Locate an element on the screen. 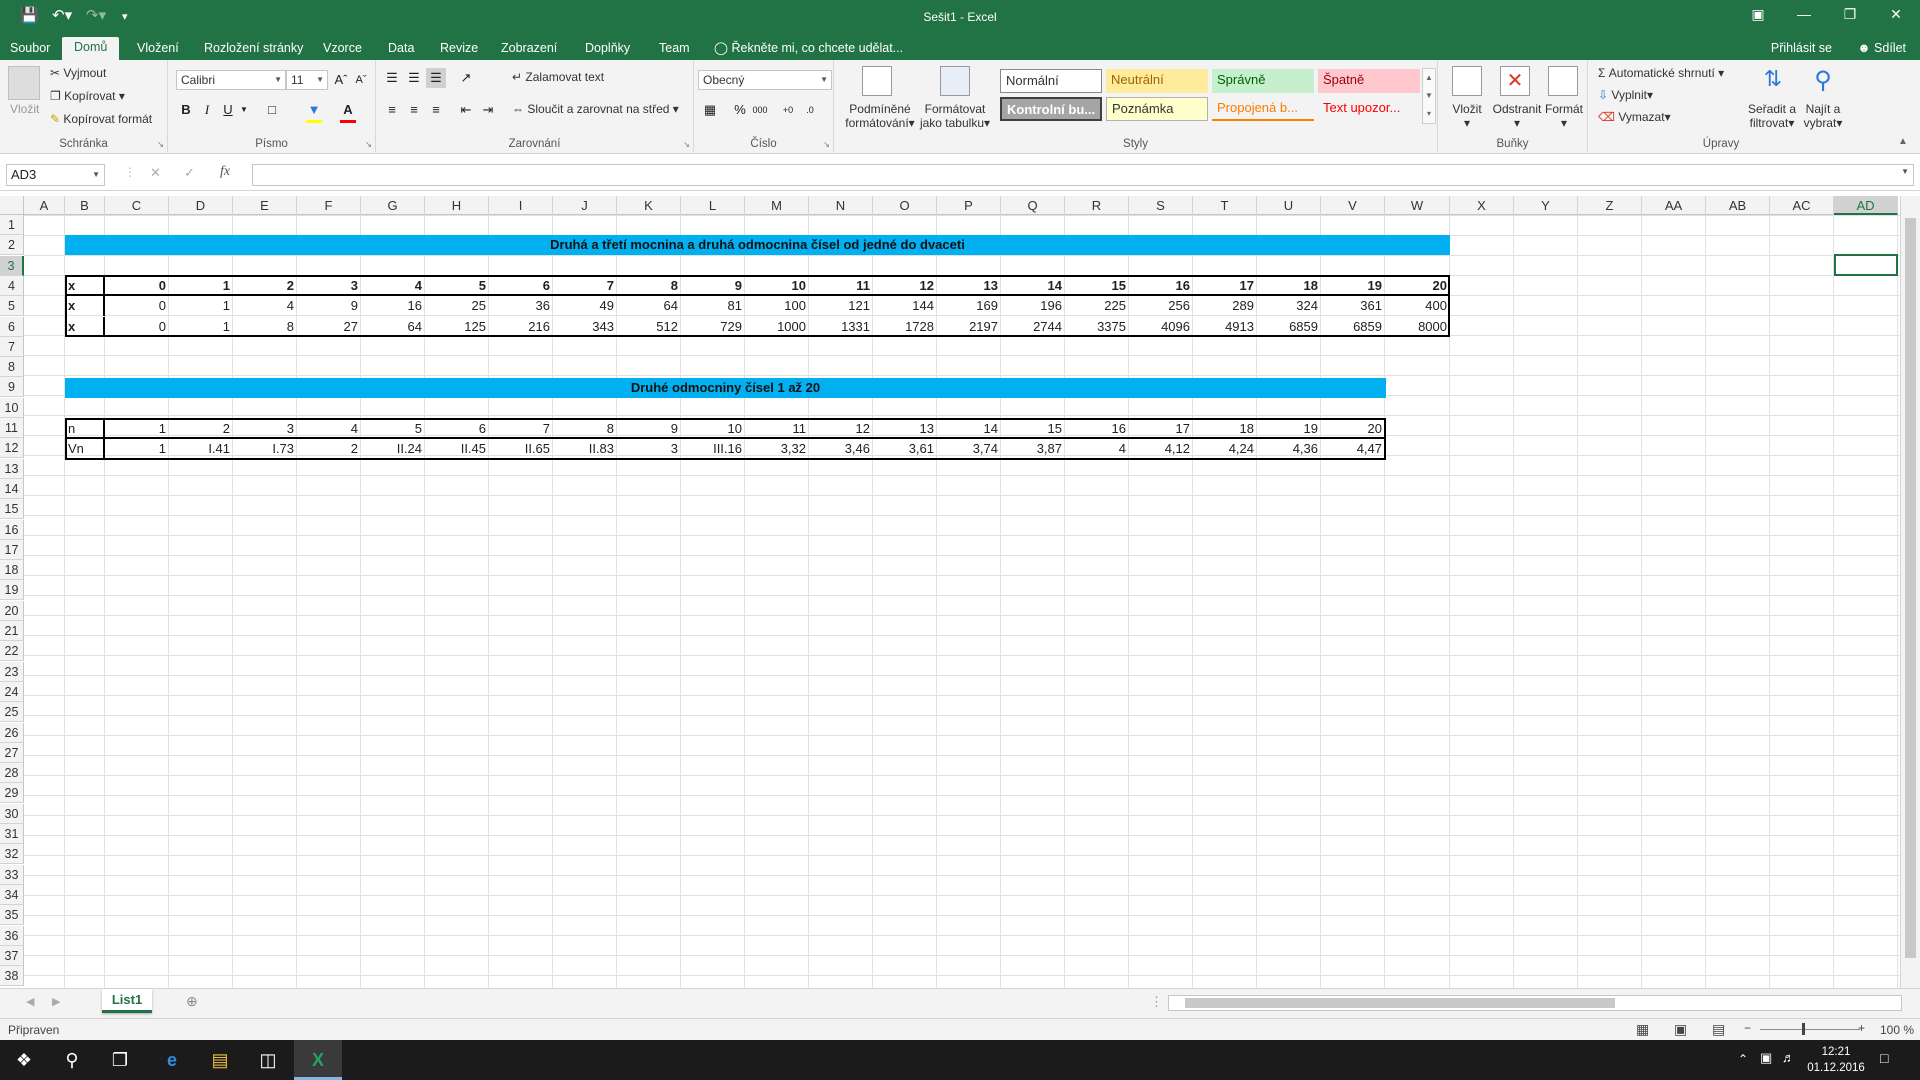  column-header: I is located at coordinates (521, 205).